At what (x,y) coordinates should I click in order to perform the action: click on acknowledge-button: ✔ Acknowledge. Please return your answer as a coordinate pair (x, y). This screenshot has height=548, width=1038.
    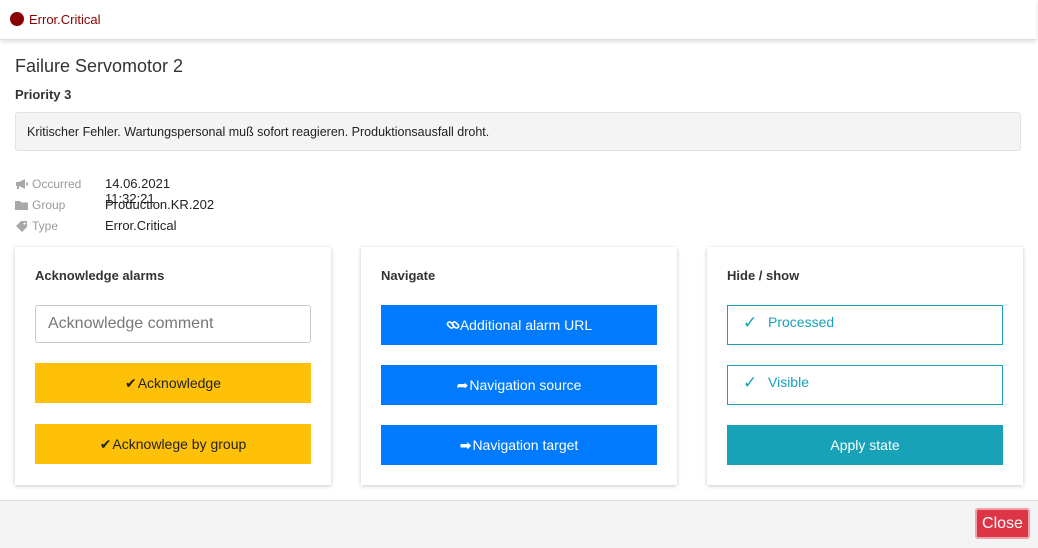
    Looking at the image, I should click on (173, 383).